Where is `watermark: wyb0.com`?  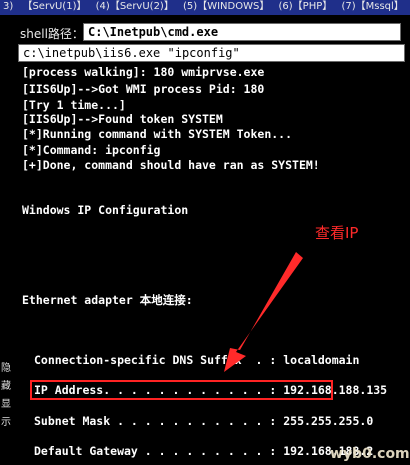
watermark: wyb0.com is located at coordinates (370, 454).